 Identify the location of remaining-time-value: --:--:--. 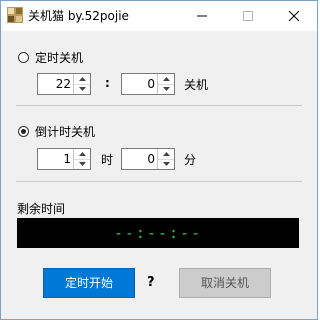
(158, 233).